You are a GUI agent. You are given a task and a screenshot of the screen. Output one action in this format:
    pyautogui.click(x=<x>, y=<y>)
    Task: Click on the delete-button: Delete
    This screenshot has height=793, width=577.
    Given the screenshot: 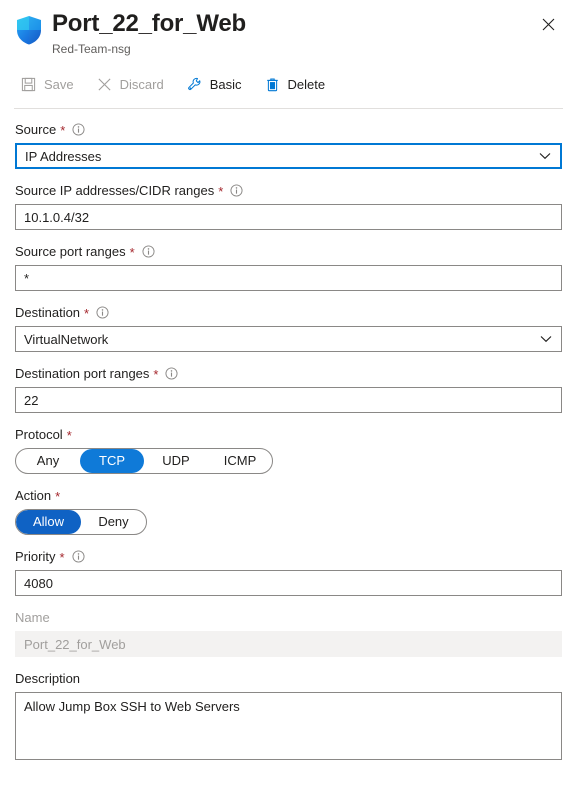 What is the action you would take?
    pyautogui.click(x=297, y=84)
    